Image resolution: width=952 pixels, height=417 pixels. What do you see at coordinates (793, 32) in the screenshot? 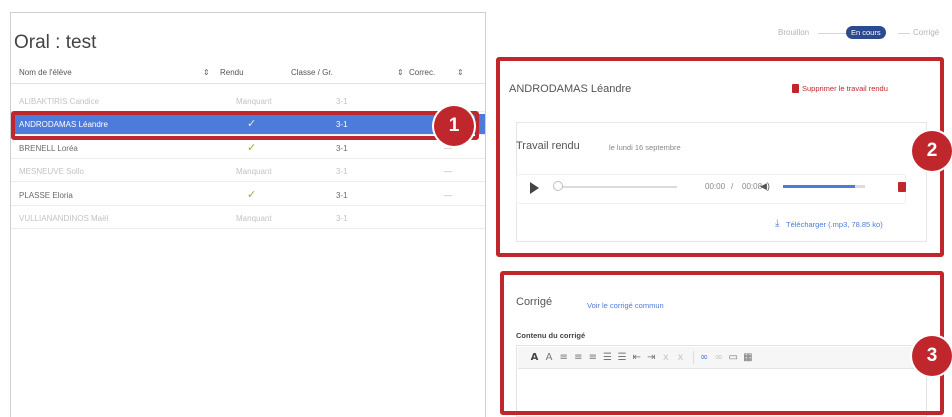
I see `step-brouillon: Brouillon` at bounding box center [793, 32].